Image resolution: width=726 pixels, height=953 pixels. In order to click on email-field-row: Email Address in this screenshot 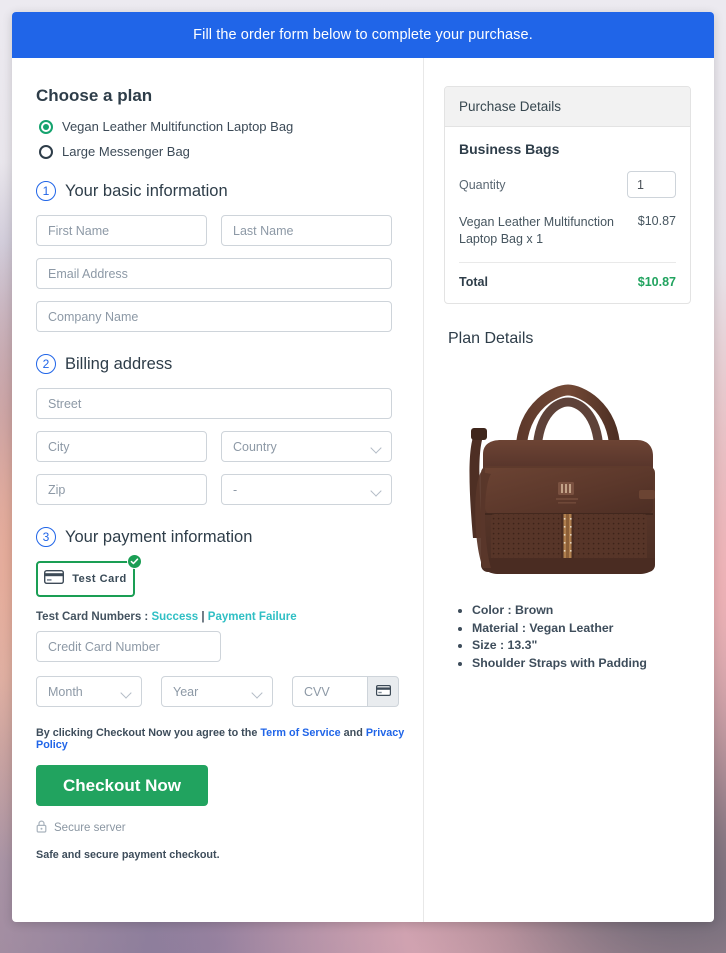, I will do `click(229, 273)`.